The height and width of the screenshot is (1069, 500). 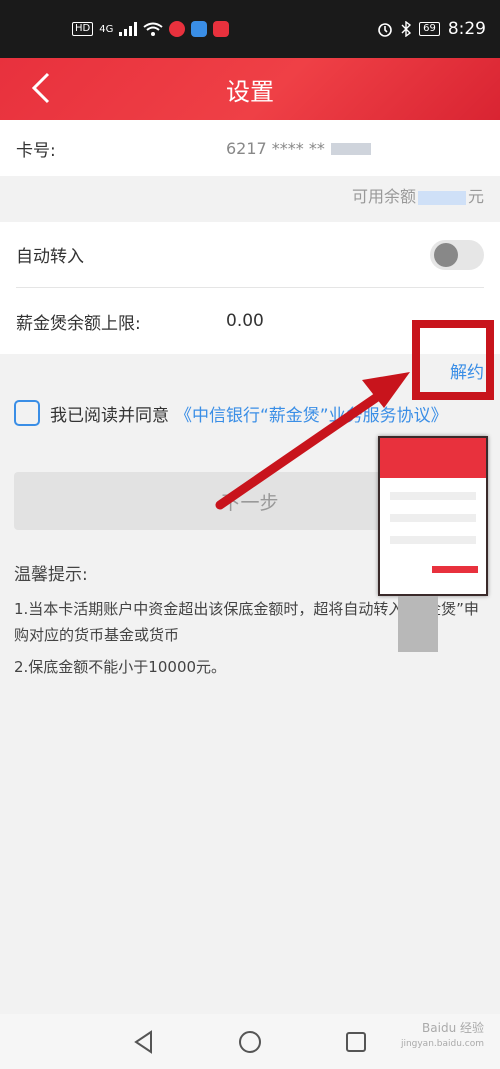 I want to click on card-number-row: 卡号: 6217 **** **, so click(x=250, y=148).